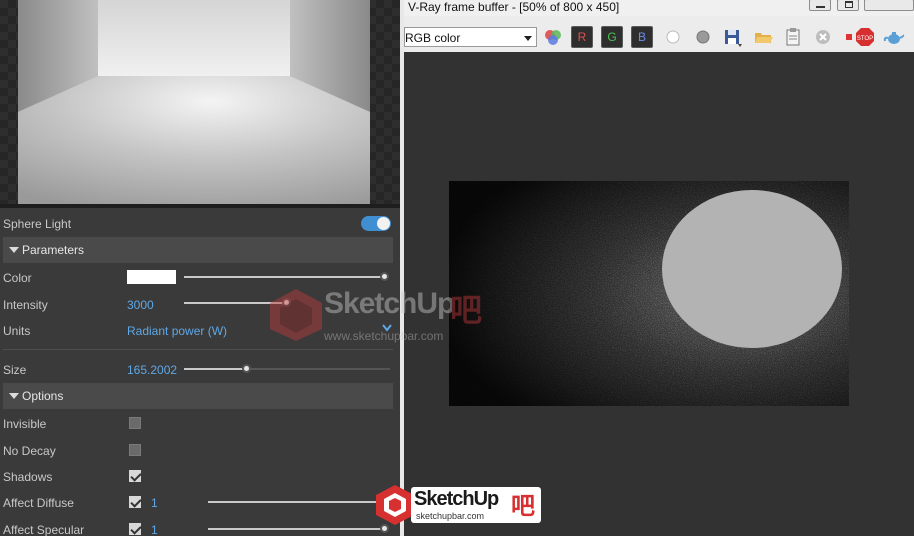 This screenshot has height=536, width=914. I want to click on stop-icon: STOP, so click(865, 37).